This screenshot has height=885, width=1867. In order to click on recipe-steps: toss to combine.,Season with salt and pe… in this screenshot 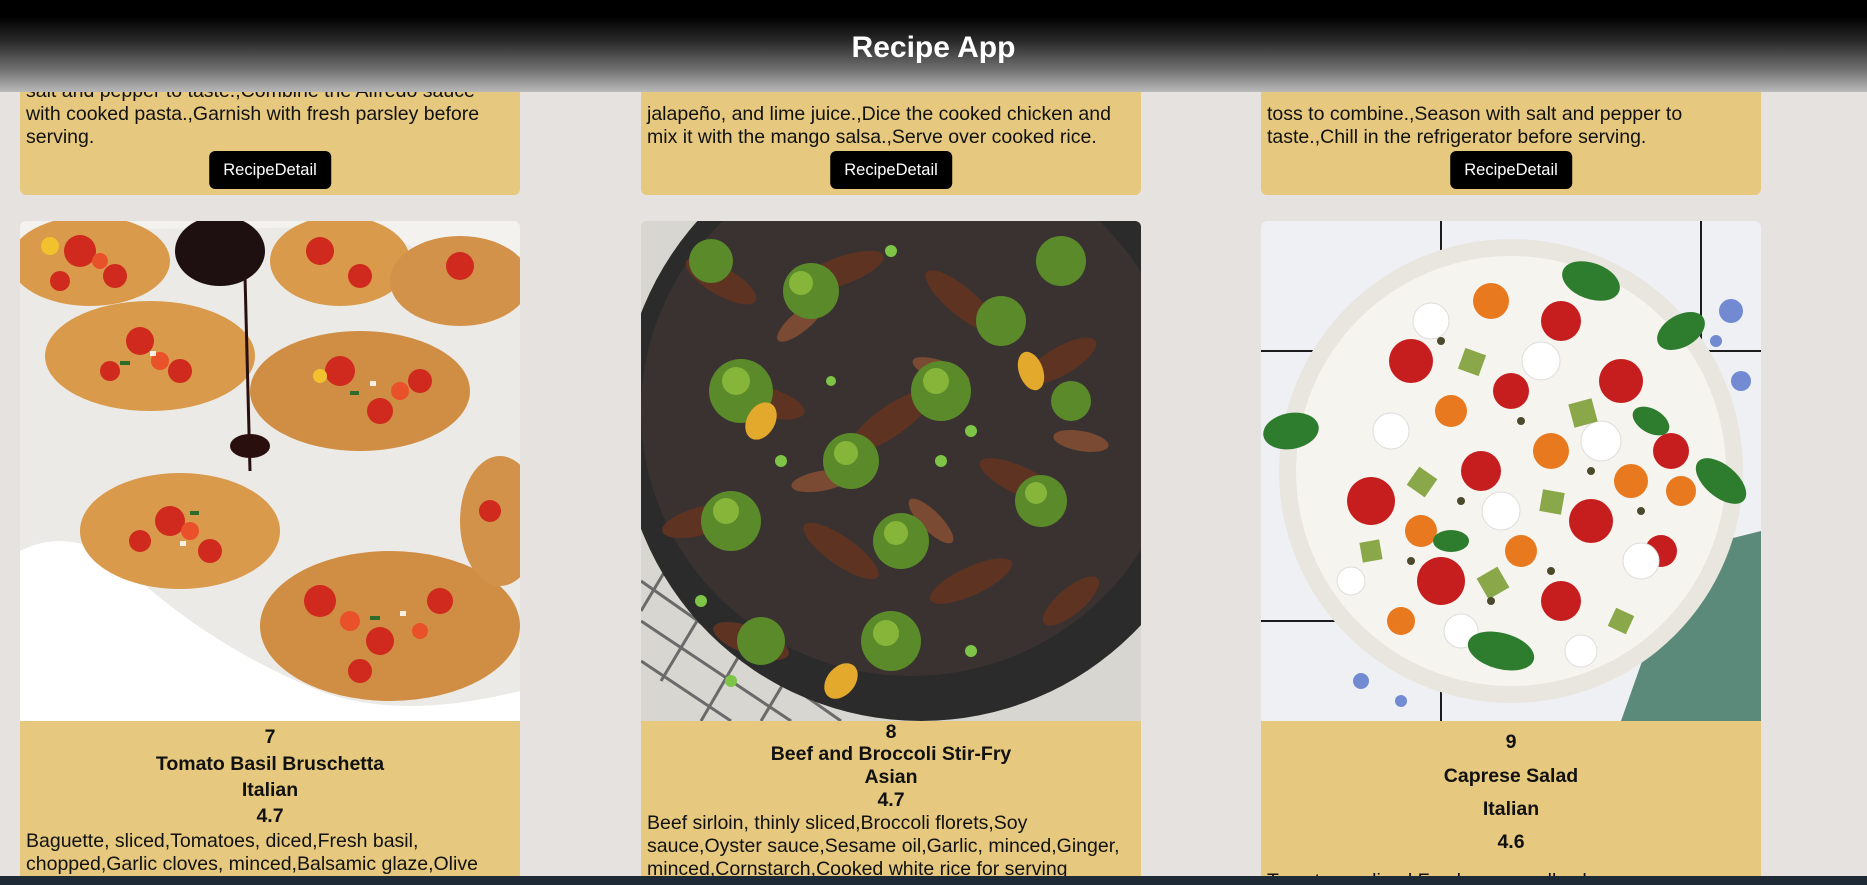, I will do `click(1475, 125)`.